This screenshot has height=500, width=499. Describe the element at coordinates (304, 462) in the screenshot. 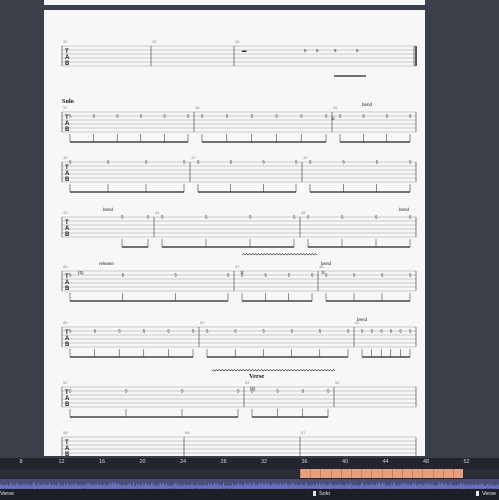

I see `bar-tick-label: 36` at that location.